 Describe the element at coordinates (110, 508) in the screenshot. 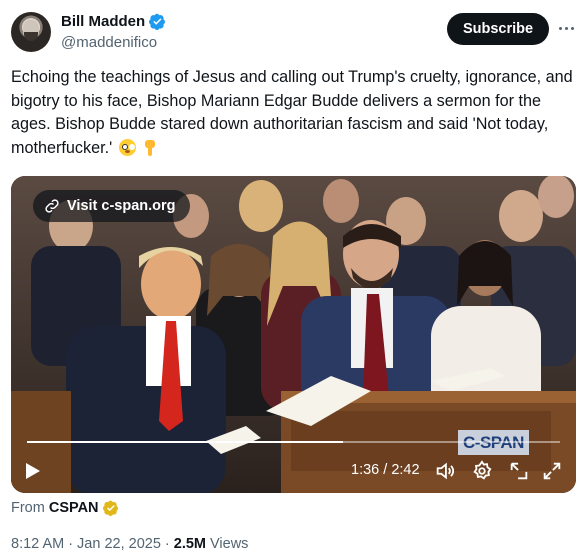

I see `gold-verified-badge-icon` at that location.